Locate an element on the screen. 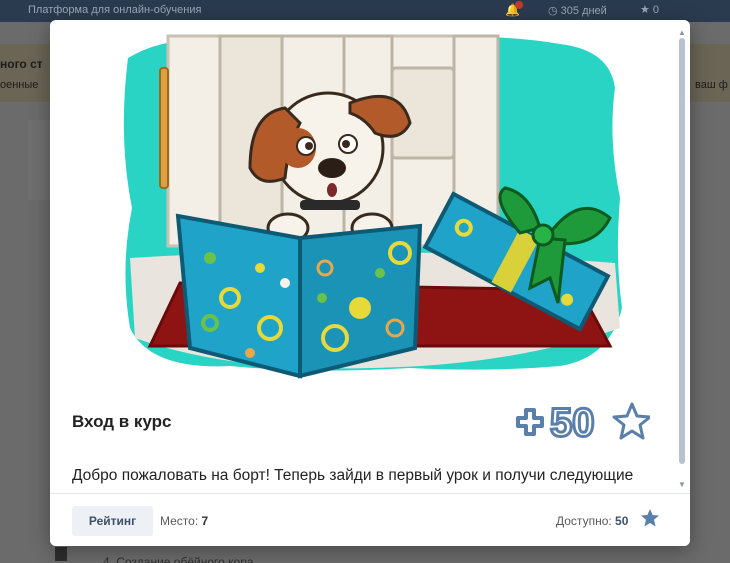 The image size is (730, 563). scroll-up-icon: ▲ is located at coordinates (682, 32).